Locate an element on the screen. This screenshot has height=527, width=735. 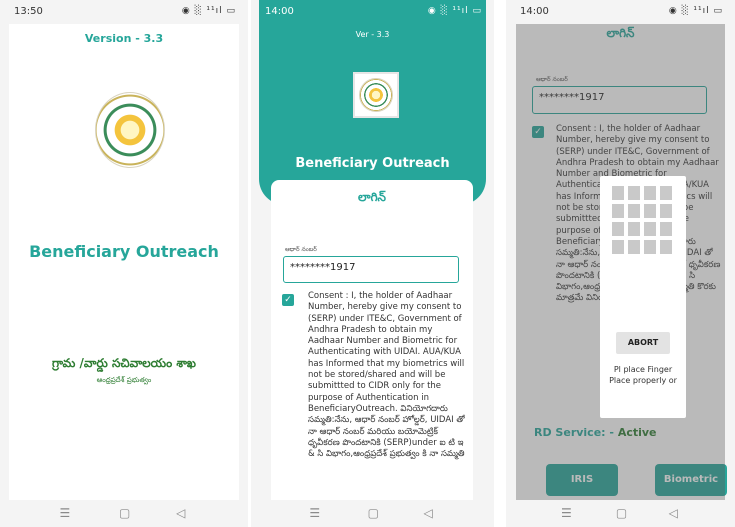
login-header: Ver - 3.3 Beneficiary Outreach is located at coordinates (372, 102).